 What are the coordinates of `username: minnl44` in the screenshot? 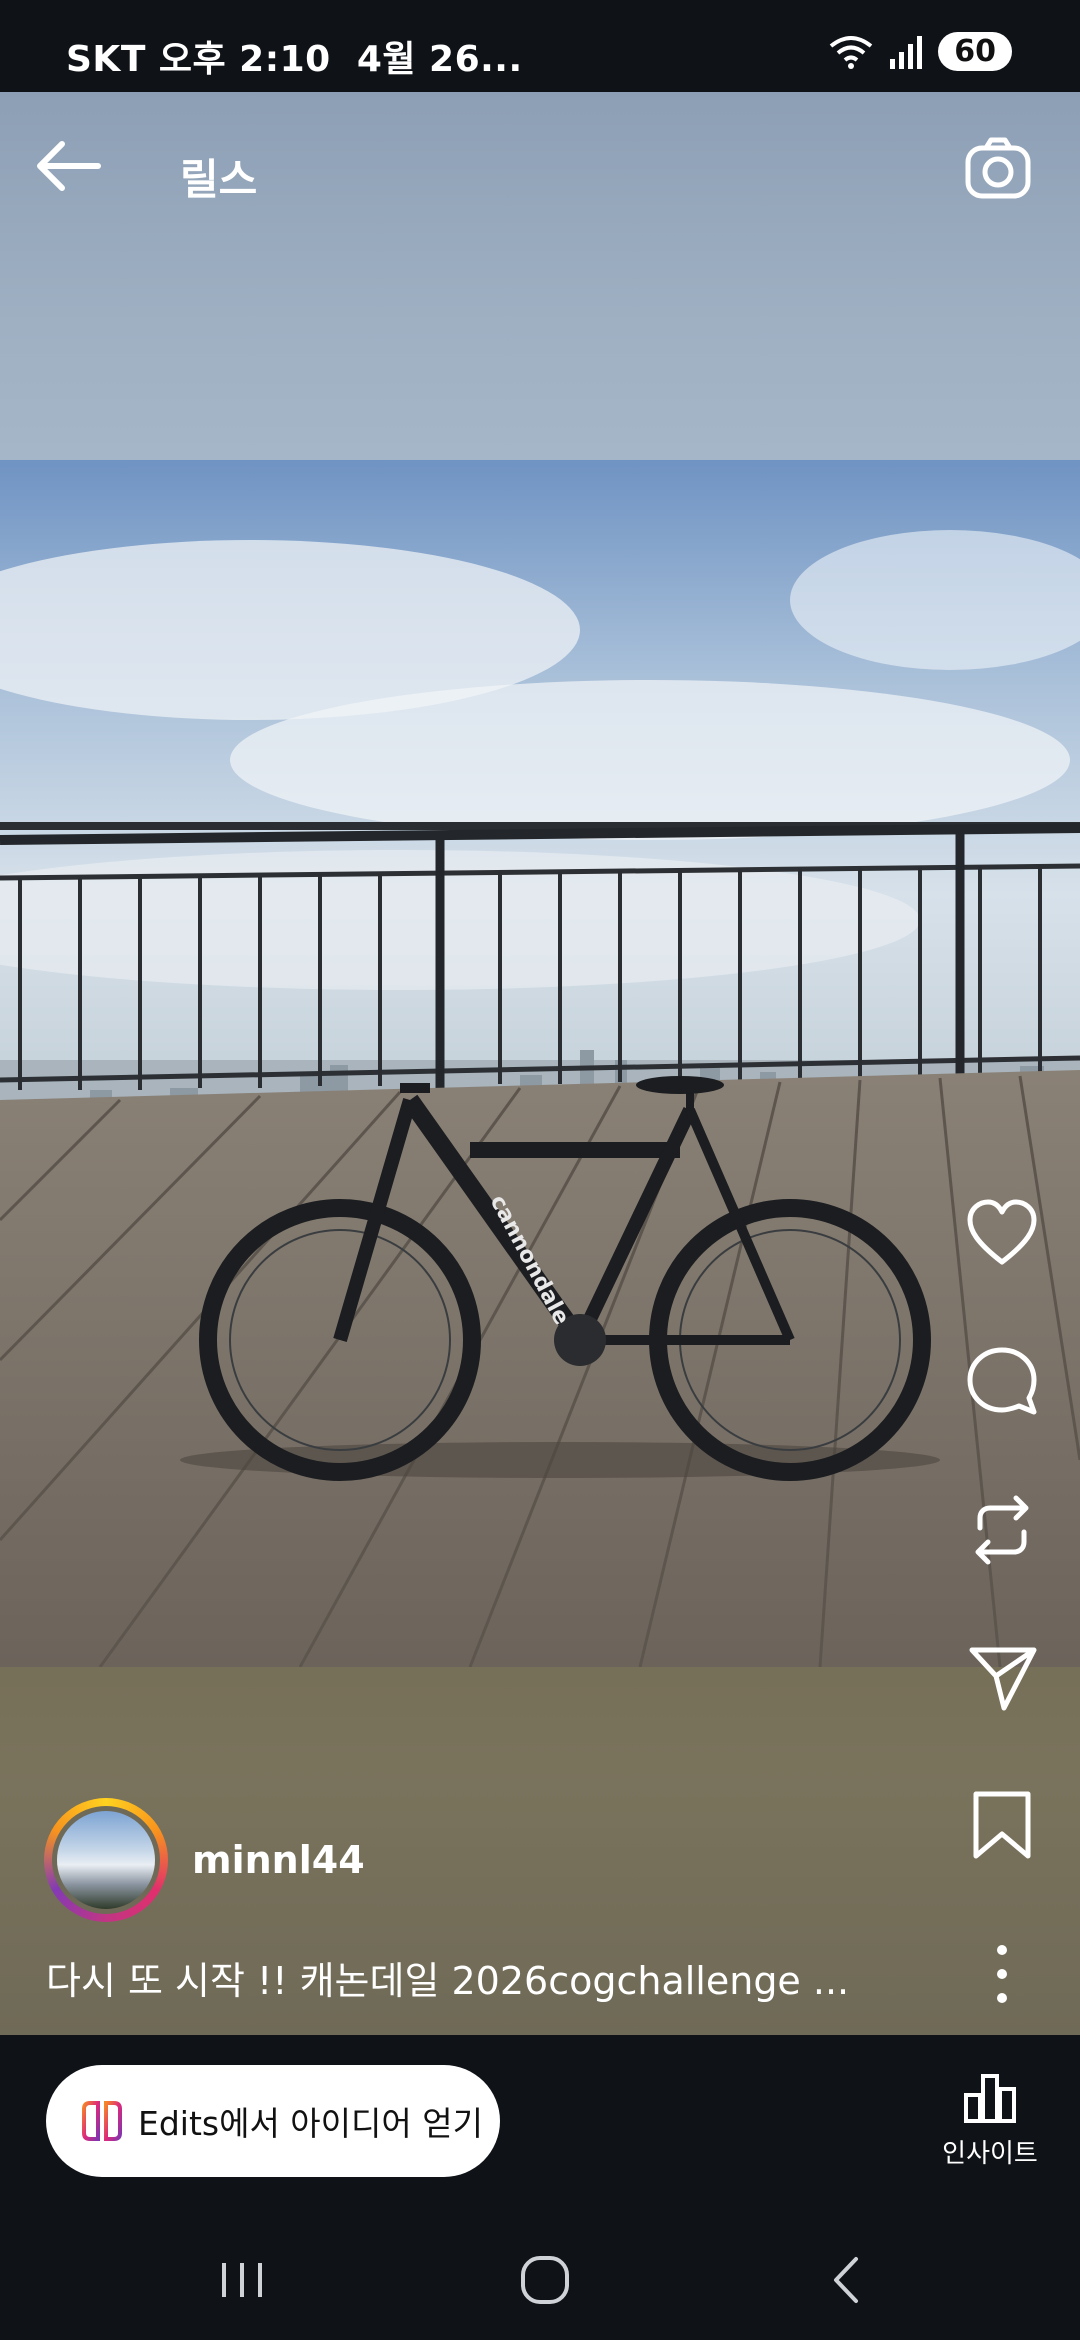 It's located at (278, 1860).